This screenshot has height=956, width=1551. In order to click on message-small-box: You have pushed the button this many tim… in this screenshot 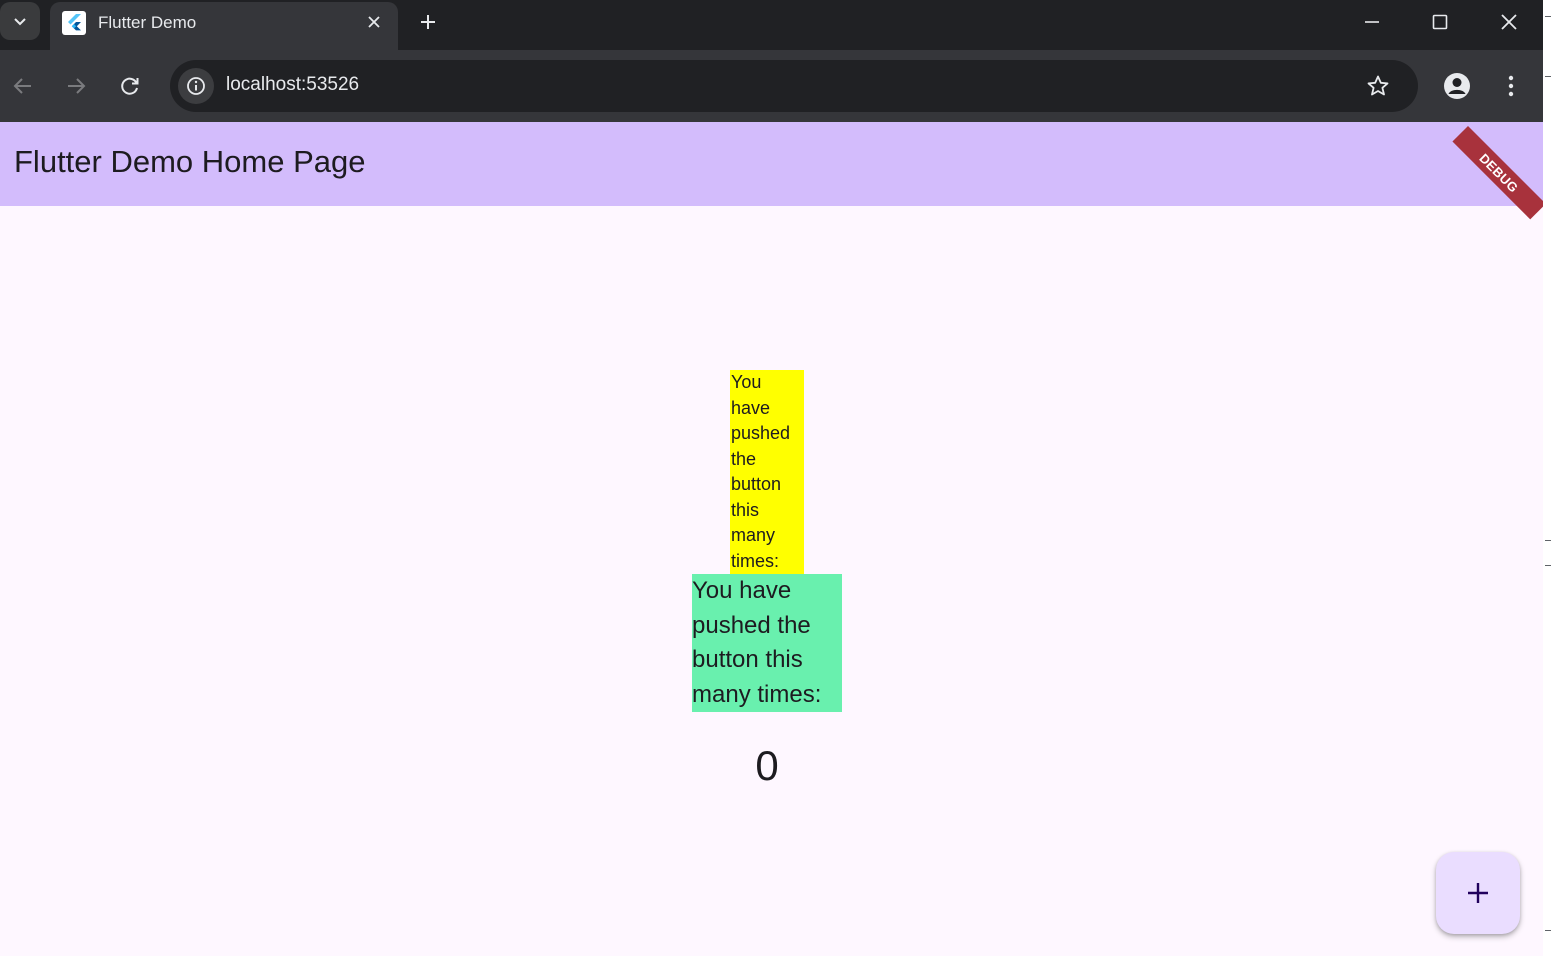, I will do `click(767, 472)`.